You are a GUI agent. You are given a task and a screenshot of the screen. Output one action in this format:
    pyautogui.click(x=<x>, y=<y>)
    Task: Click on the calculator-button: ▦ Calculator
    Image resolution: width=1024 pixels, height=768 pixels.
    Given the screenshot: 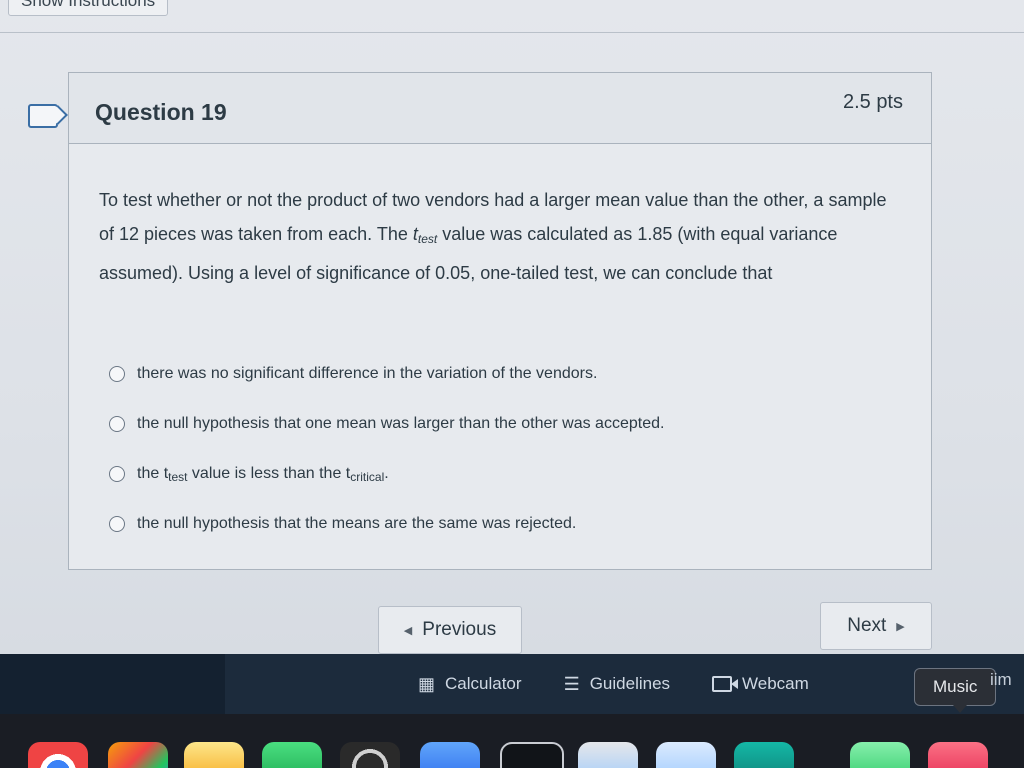 What is the action you would take?
    pyautogui.click(x=470, y=684)
    